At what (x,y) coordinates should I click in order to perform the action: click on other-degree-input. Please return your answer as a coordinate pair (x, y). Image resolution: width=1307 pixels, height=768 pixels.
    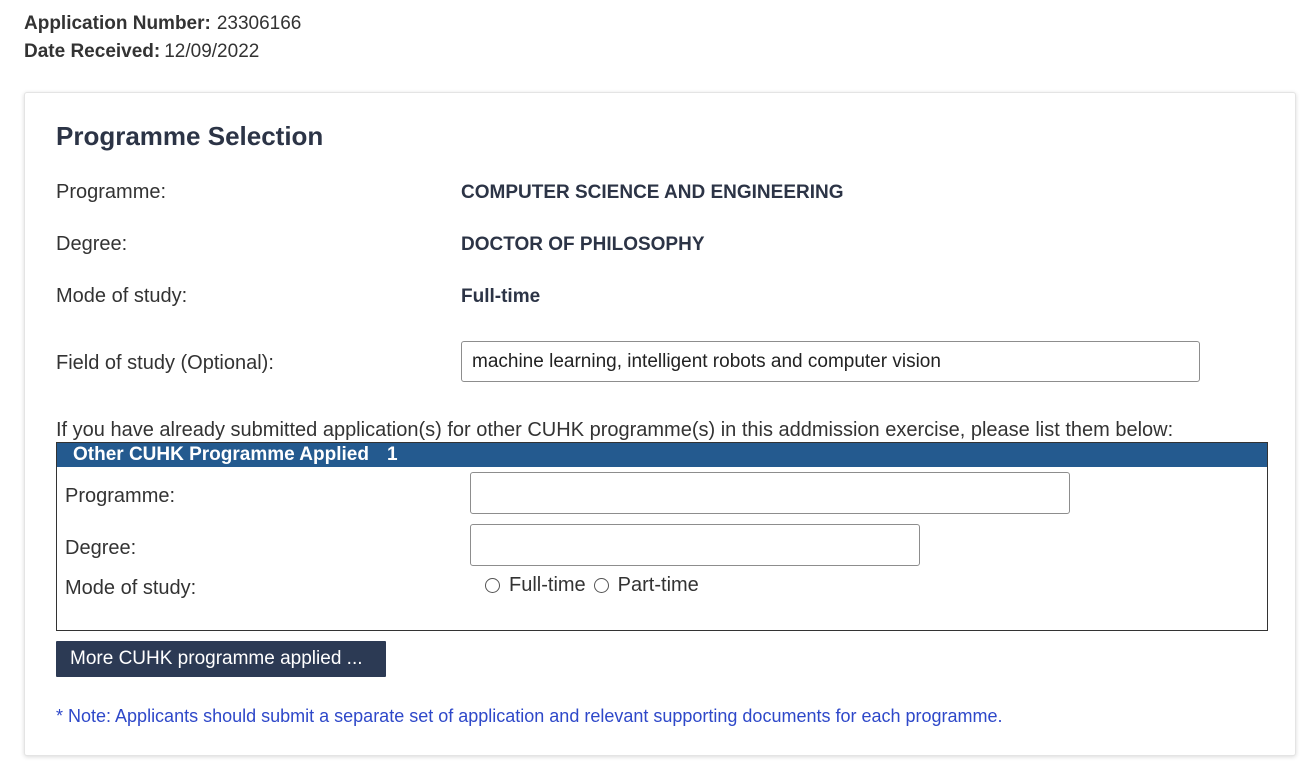
    Looking at the image, I should click on (695, 545).